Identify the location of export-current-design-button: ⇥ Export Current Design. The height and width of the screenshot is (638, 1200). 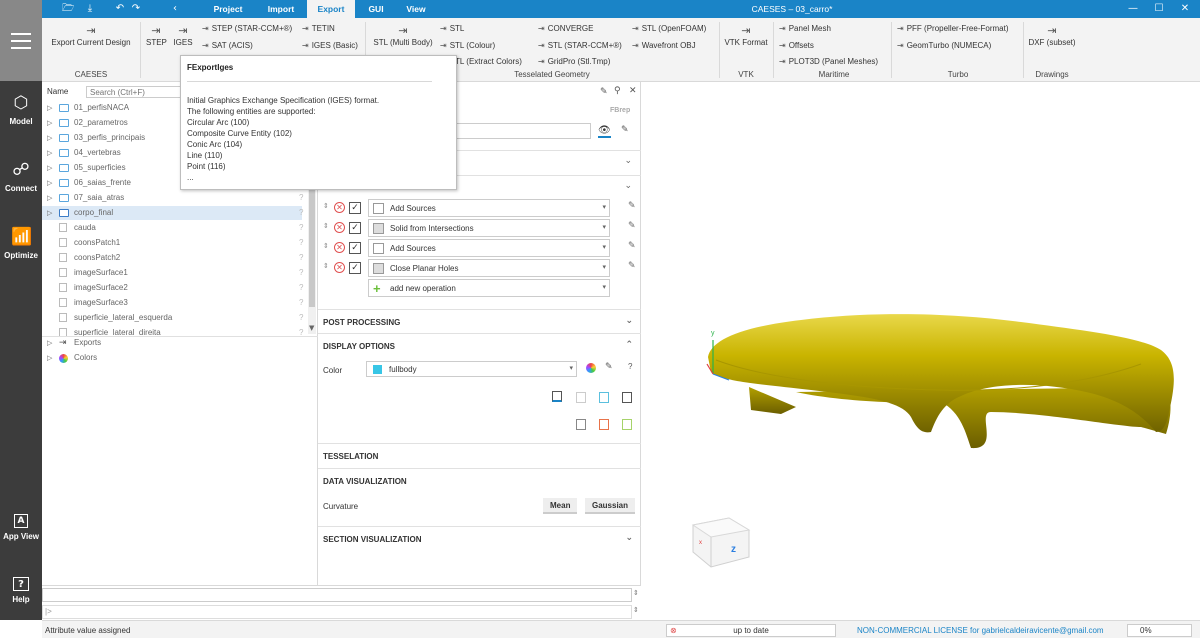
(91, 35).